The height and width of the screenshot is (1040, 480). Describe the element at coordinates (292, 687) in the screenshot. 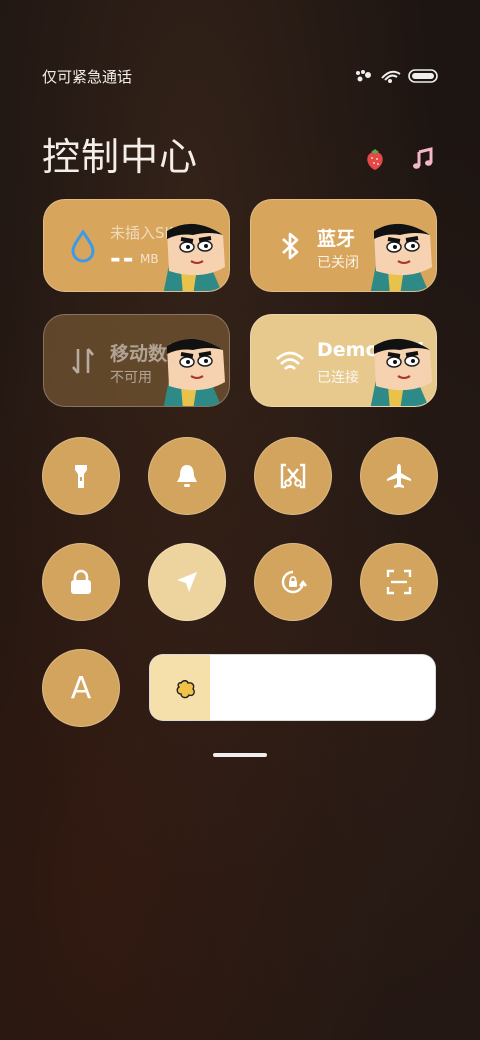

I see `brightness-slider` at that location.